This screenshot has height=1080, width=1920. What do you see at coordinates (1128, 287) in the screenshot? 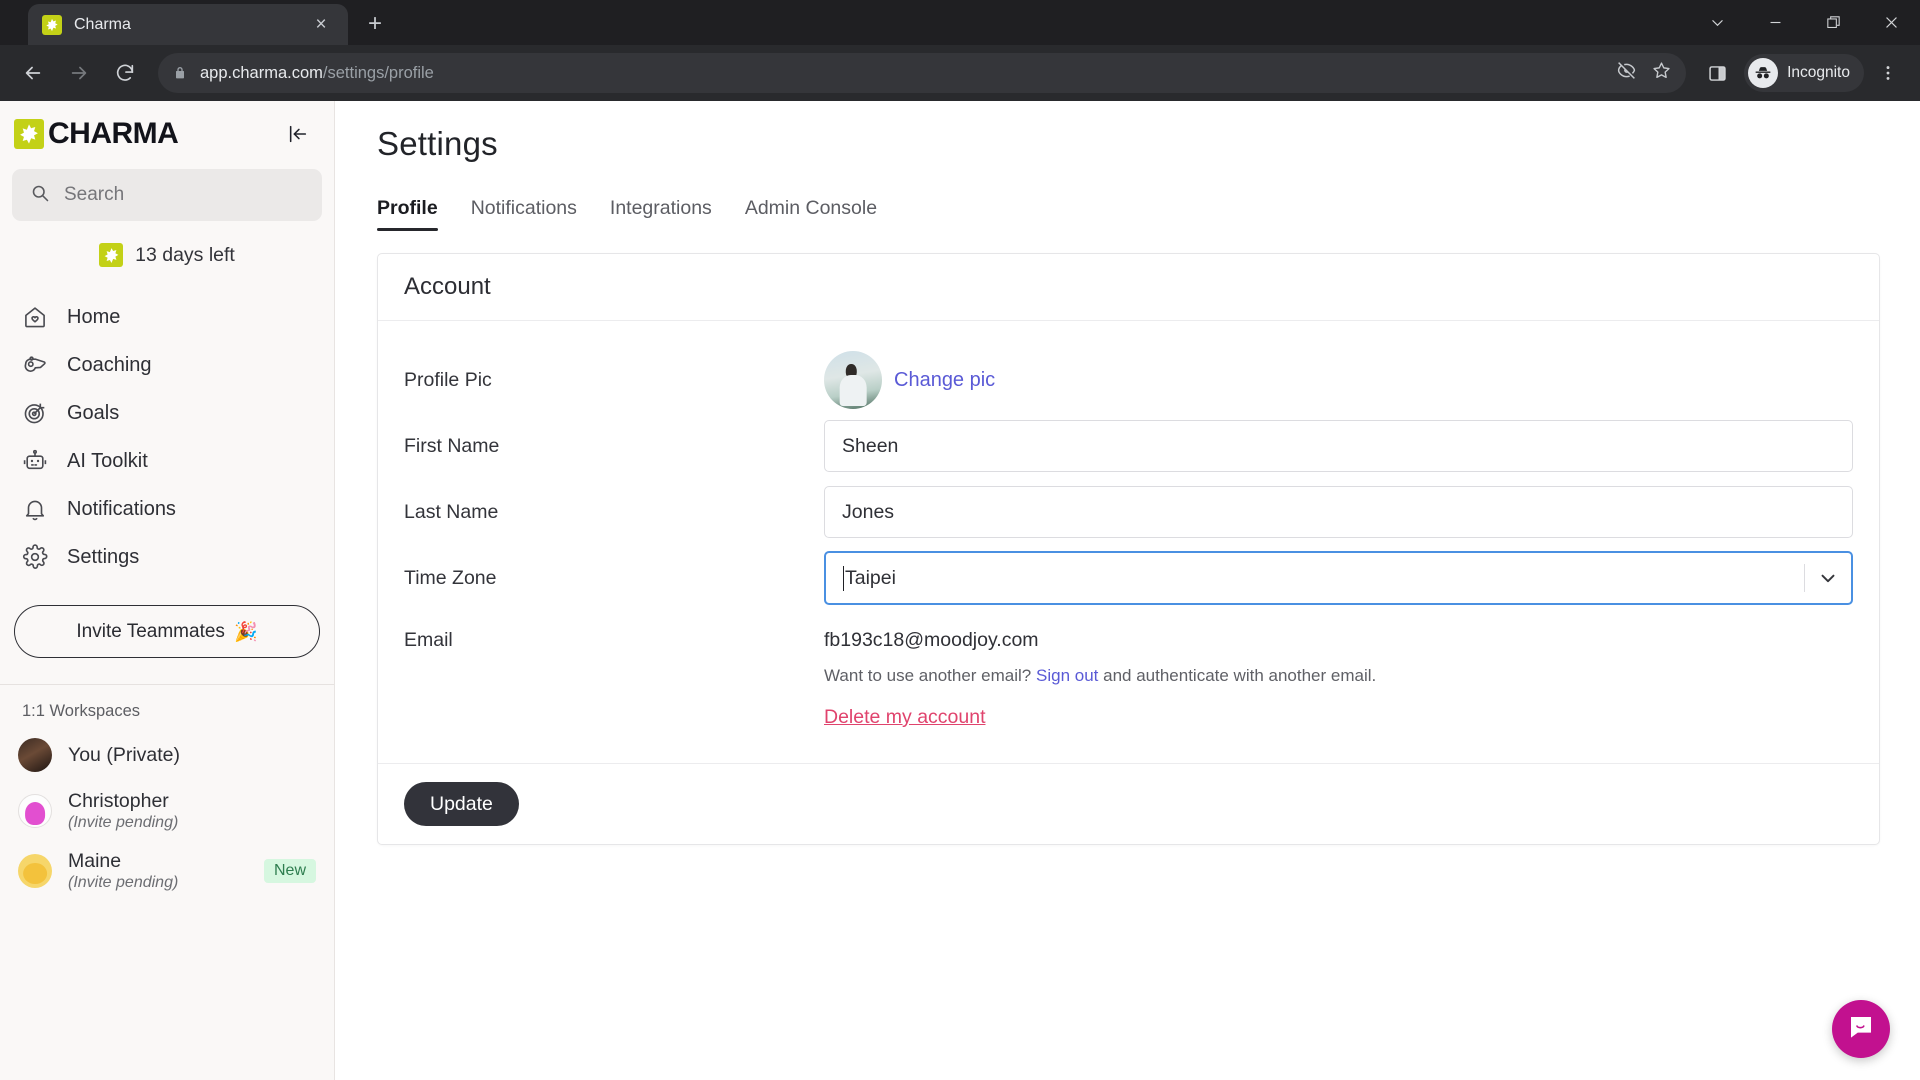
I see `account-card-header: Account` at bounding box center [1128, 287].